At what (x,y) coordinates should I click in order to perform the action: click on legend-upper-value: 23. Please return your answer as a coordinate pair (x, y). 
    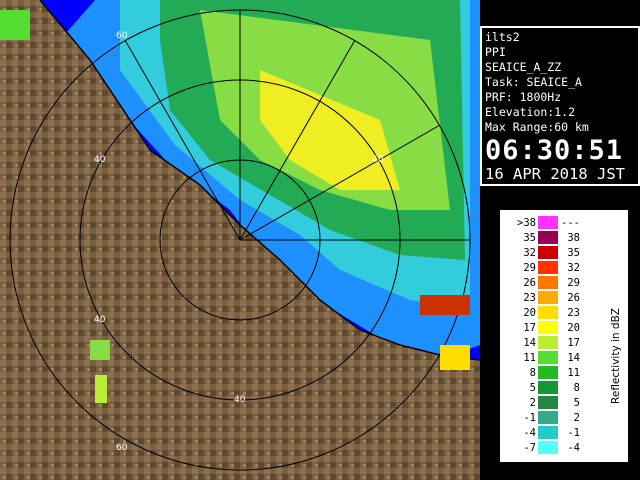
    Looking at the image, I should click on (573, 313).